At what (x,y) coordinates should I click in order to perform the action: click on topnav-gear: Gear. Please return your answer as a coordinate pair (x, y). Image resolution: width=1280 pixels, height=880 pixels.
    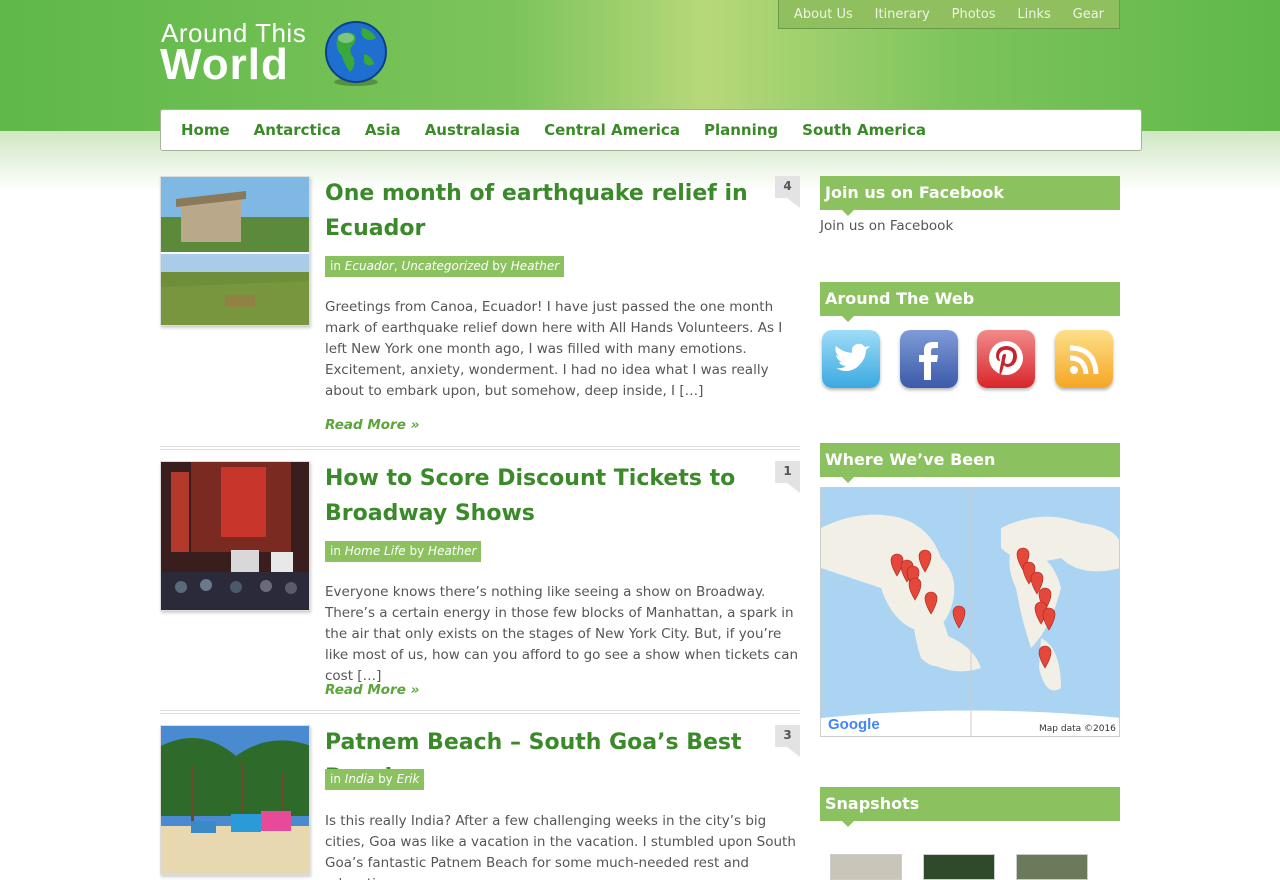
    Looking at the image, I should click on (1088, 14).